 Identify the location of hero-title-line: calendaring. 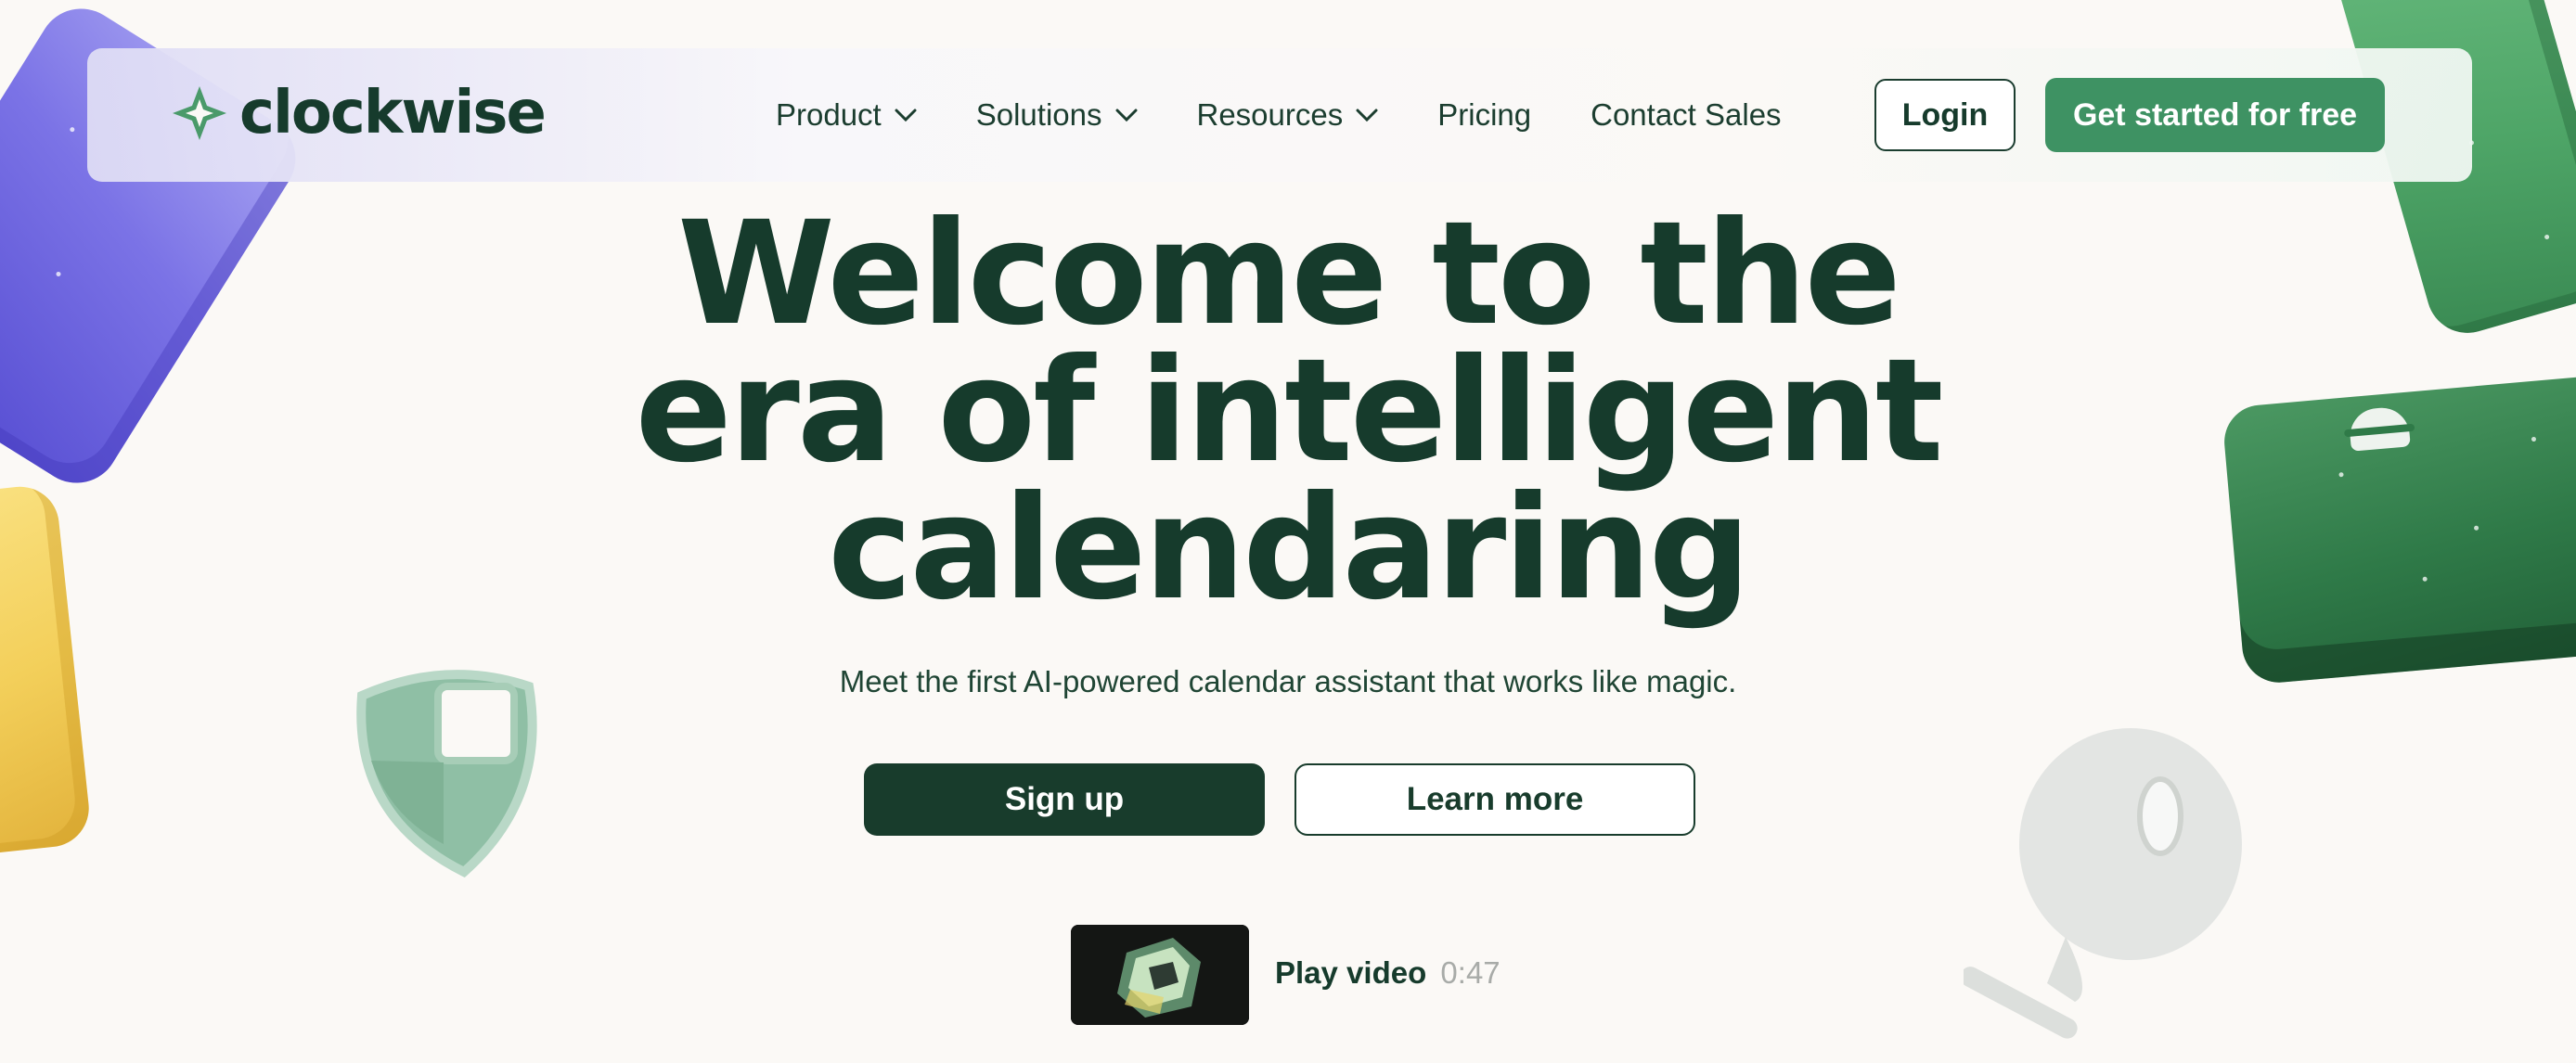
(1289, 549).